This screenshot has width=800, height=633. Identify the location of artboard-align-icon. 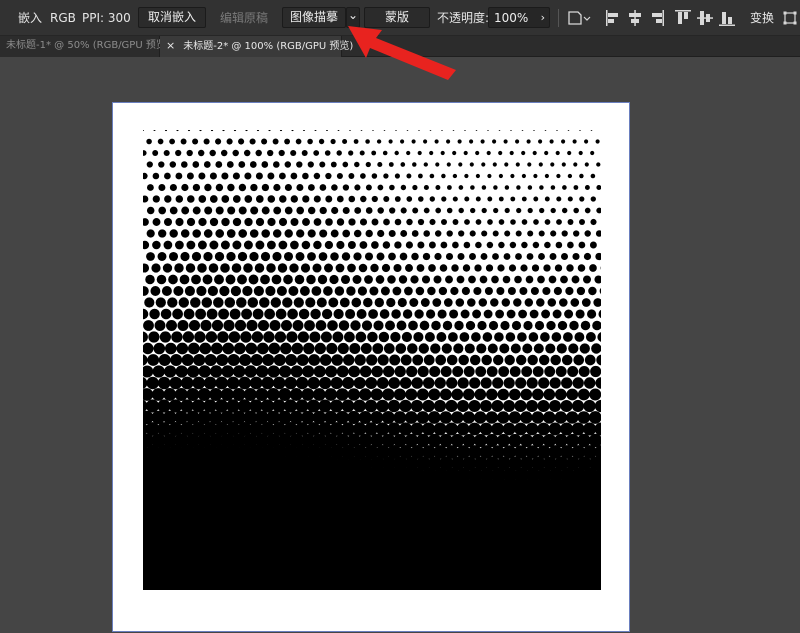
(579, 18).